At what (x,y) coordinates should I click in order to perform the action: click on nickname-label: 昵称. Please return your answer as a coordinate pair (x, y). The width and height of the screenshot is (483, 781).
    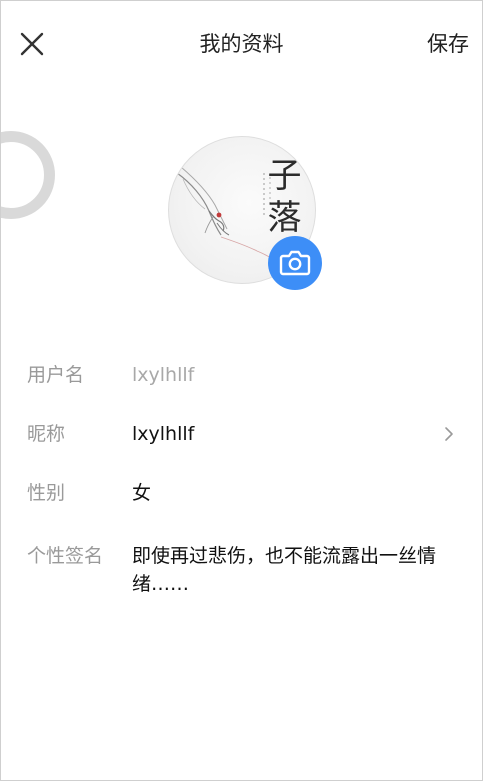
    Looking at the image, I should click on (46, 434).